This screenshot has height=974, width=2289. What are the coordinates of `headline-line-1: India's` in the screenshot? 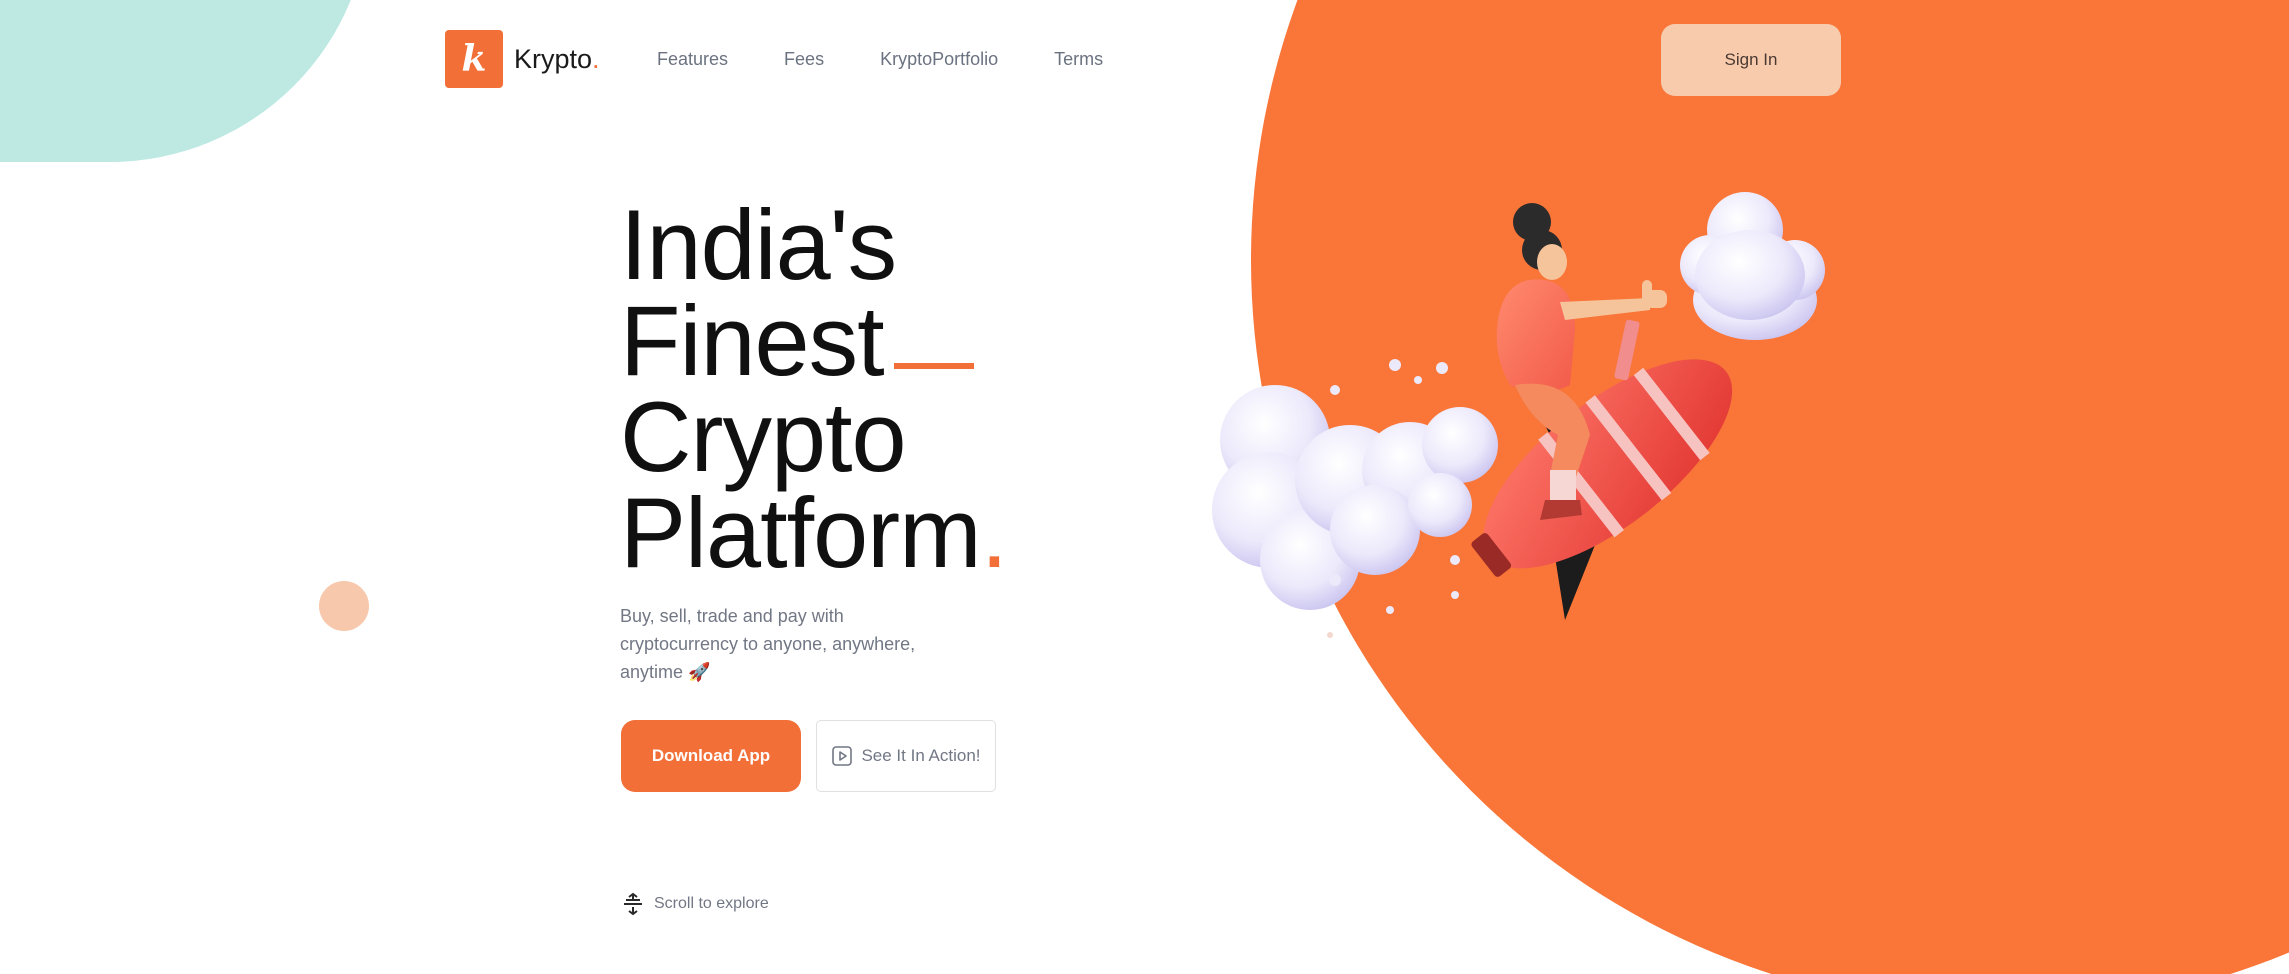 It's located at (758, 244).